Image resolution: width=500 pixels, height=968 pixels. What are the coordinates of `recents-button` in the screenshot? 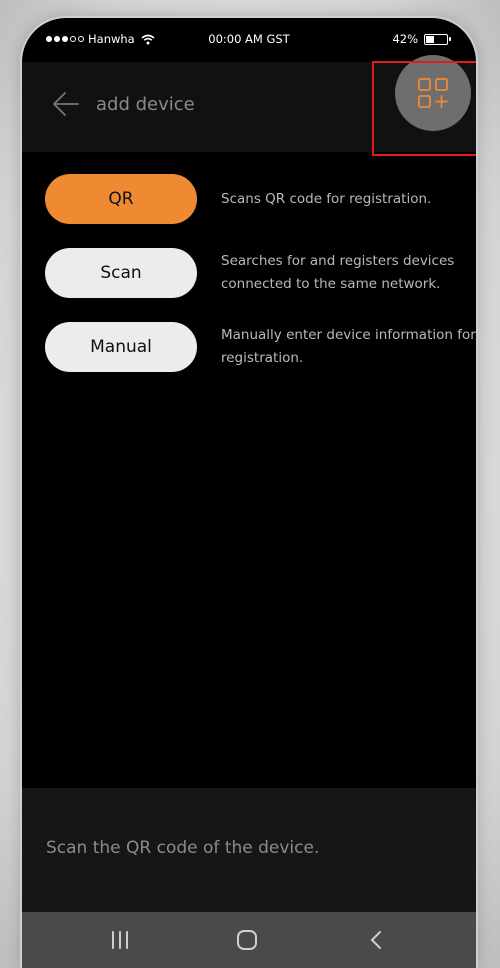 It's located at (120, 940).